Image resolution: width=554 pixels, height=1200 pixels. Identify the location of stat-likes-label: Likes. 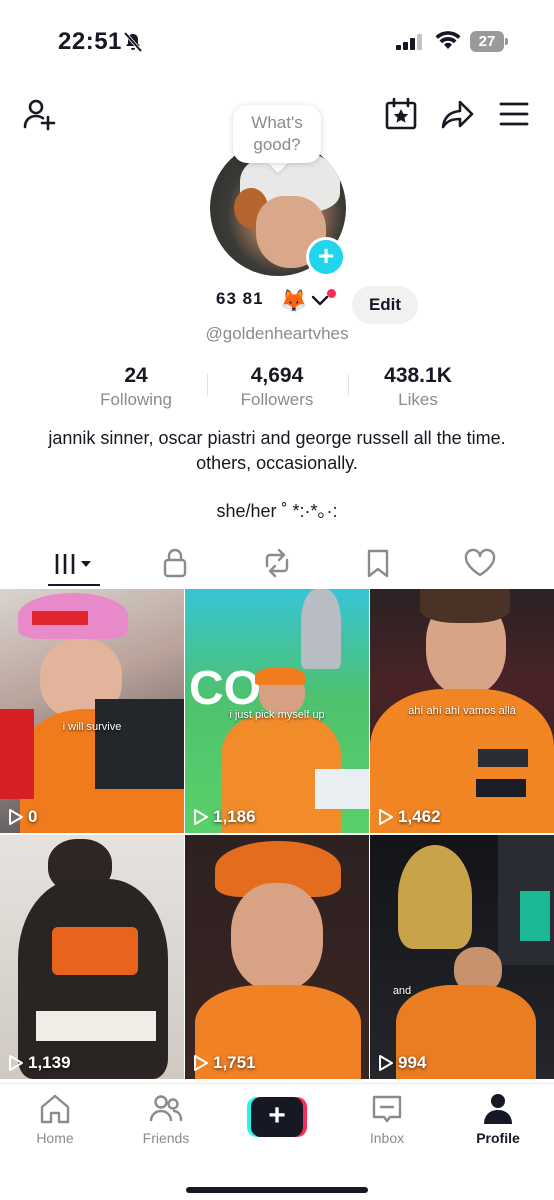
(418, 399).